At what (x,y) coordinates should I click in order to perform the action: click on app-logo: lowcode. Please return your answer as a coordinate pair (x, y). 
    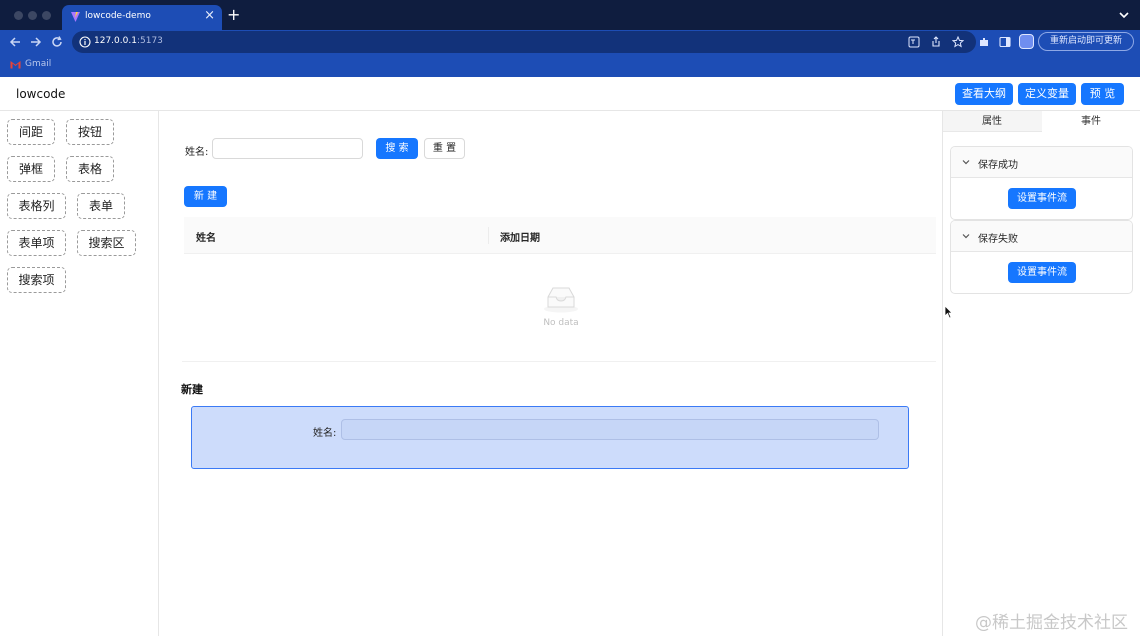
    Looking at the image, I should click on (41, 94).